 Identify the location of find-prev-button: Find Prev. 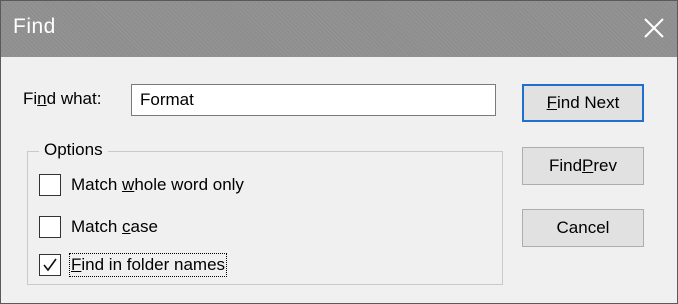
(583, 166).